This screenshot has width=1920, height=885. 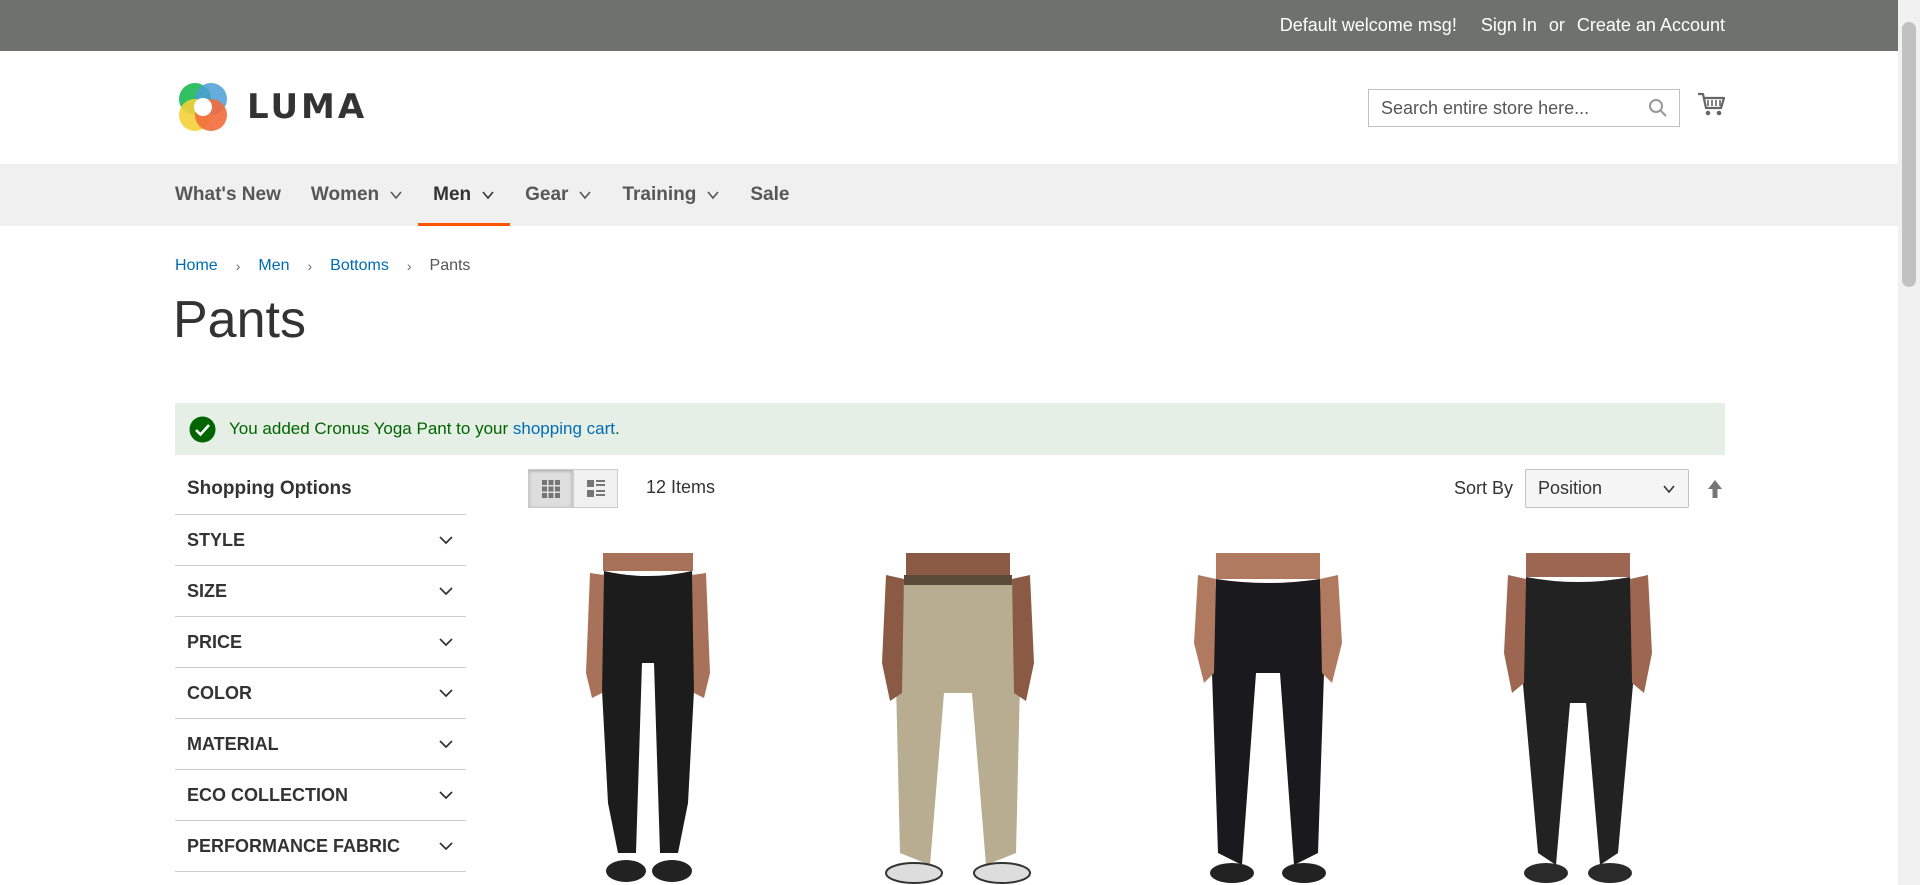 I want to click on search-box, so click(x=1524, y=108).